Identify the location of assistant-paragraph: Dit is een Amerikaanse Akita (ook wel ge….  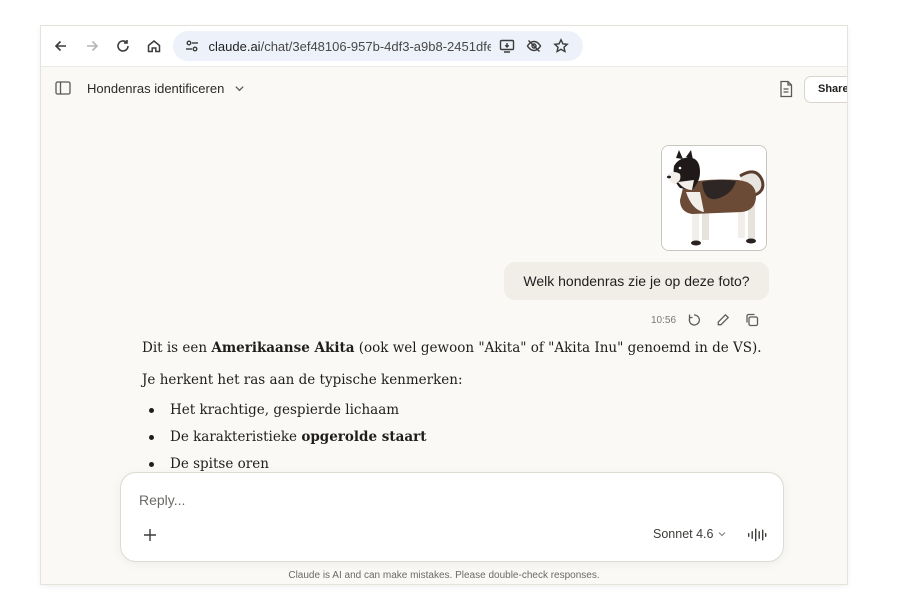
(462, 348).